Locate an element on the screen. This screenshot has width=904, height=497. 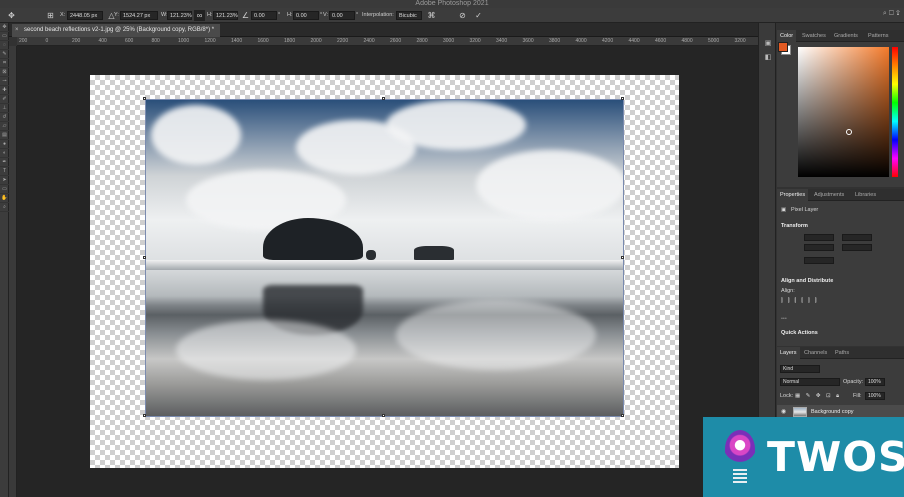
hand-tool: ✋ is located at coordinates (4, 198).